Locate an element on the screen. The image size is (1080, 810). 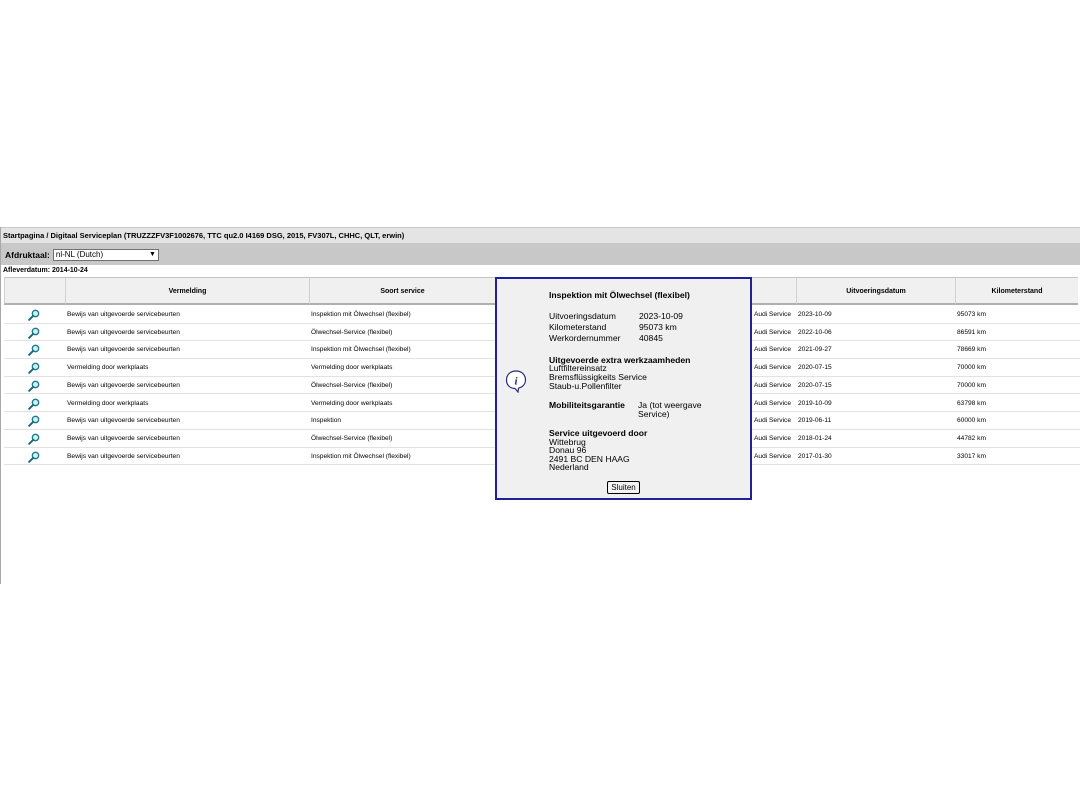
cell-uitvoeringsdatum: 2022-10-06 is located at coordinates (815, 332).